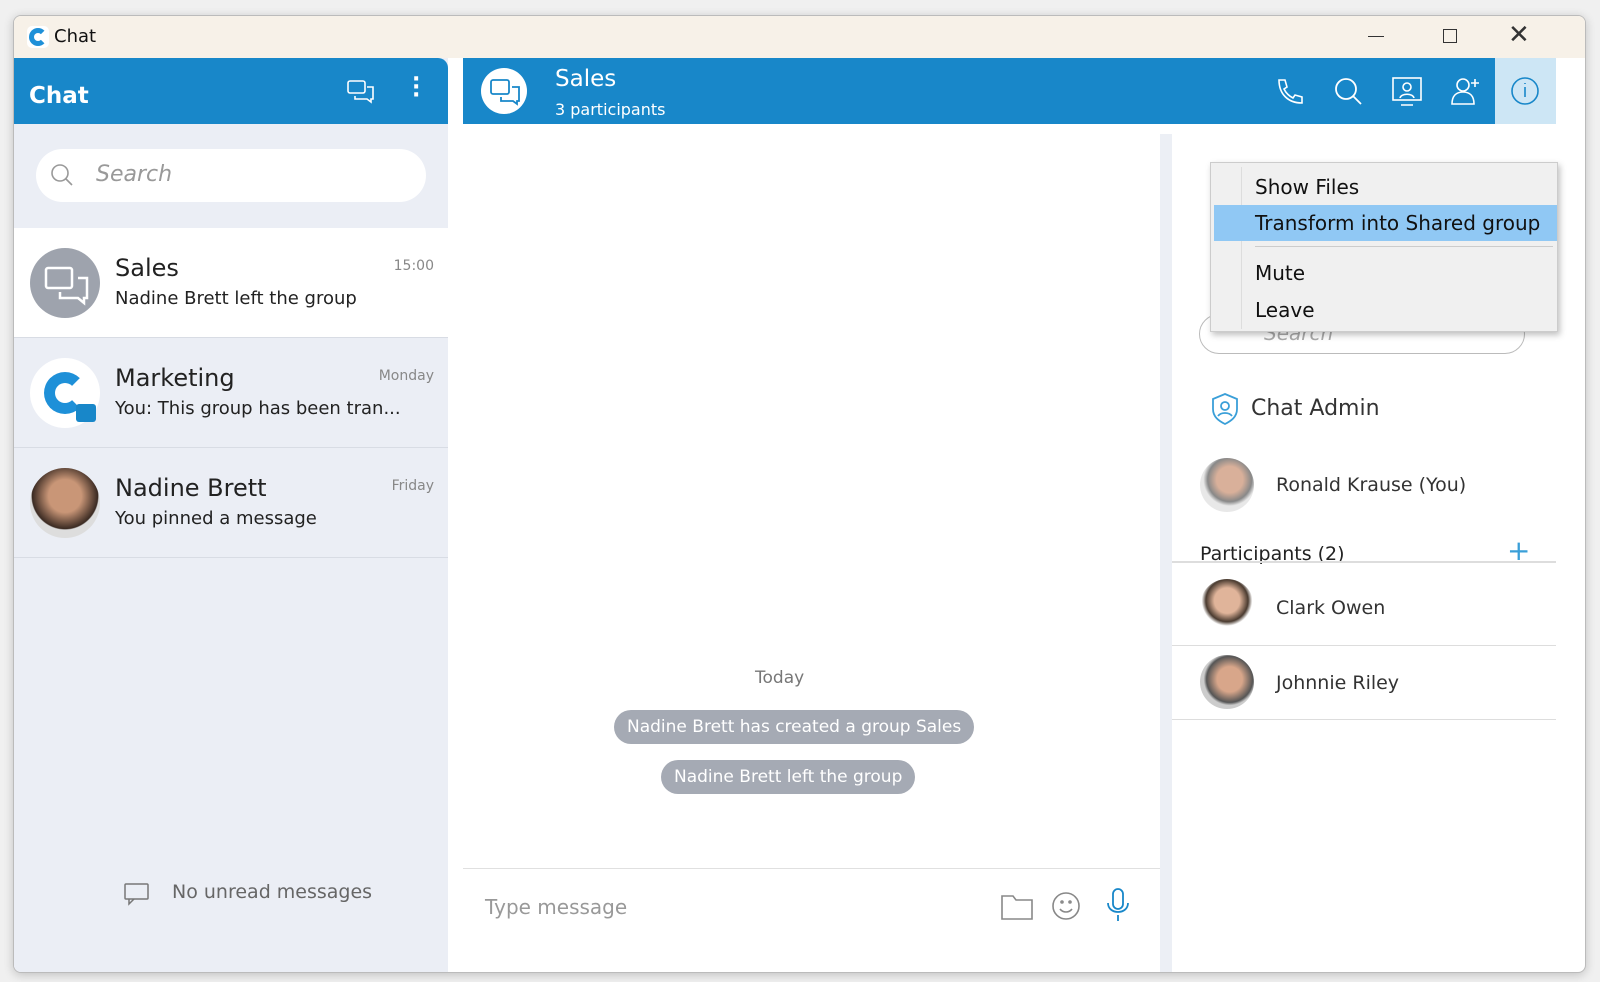  I want to click on menu-item-mute: Mute, so click(1384, 273).